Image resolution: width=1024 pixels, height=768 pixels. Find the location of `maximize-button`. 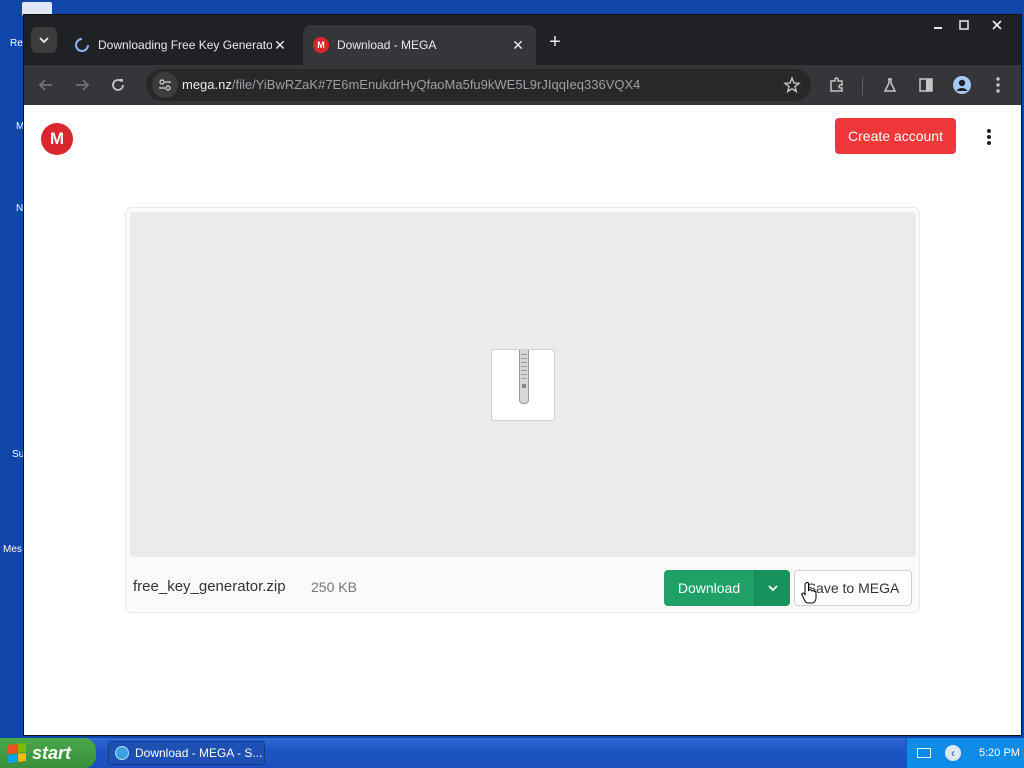

maximize-button is located at coordinates (964, 25).